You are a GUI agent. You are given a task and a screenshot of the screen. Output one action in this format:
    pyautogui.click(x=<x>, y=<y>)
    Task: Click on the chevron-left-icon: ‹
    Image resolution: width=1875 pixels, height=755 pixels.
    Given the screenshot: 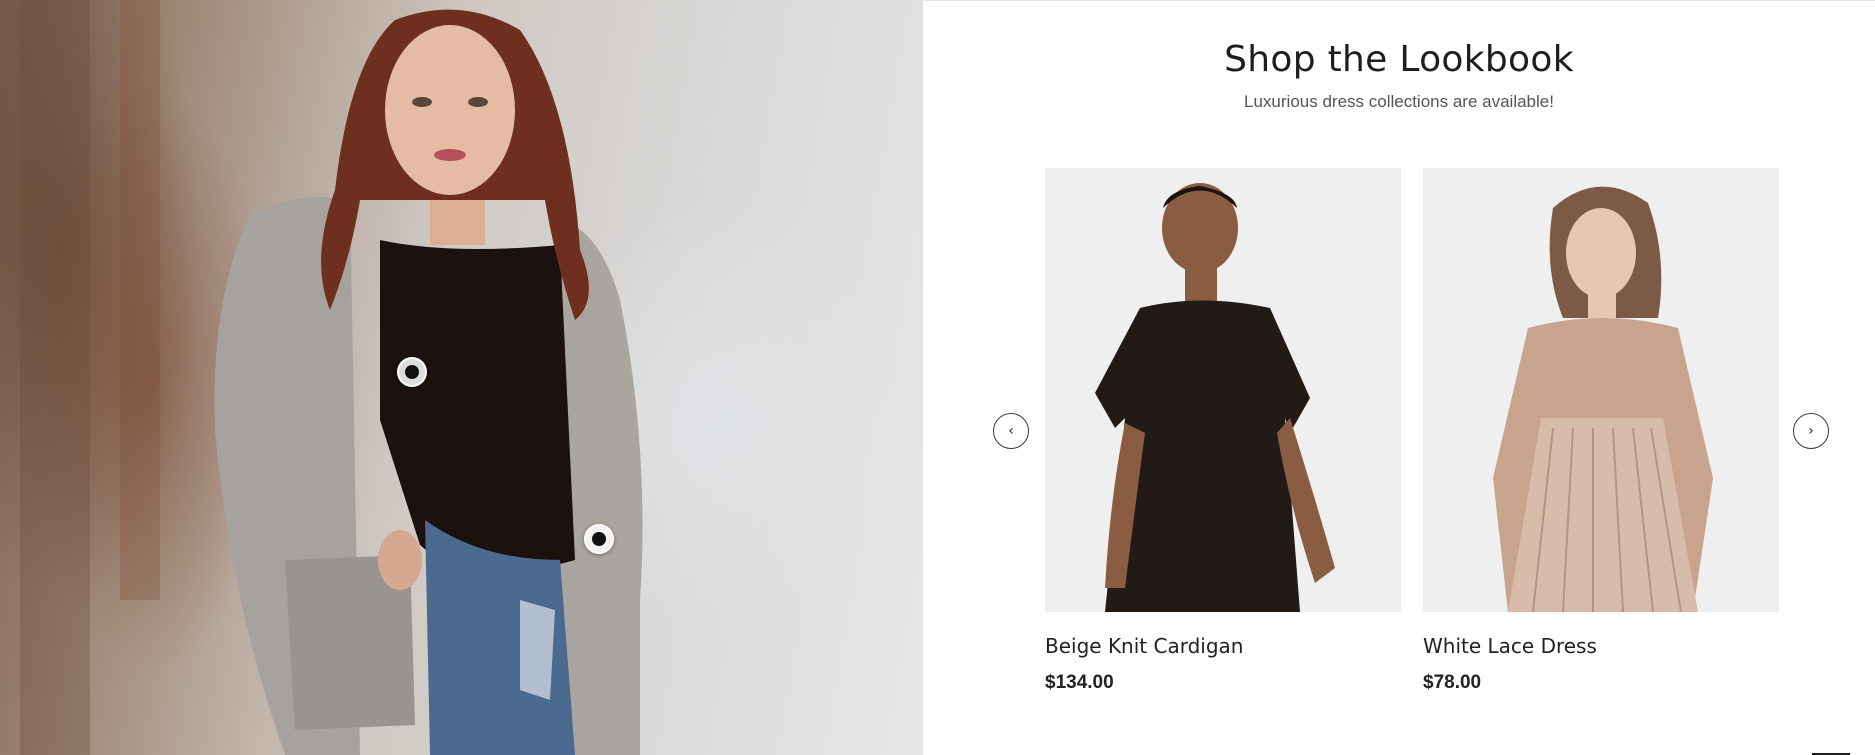 What is the action you would take?
    pyautogui.click(x=1011, y=431)
    